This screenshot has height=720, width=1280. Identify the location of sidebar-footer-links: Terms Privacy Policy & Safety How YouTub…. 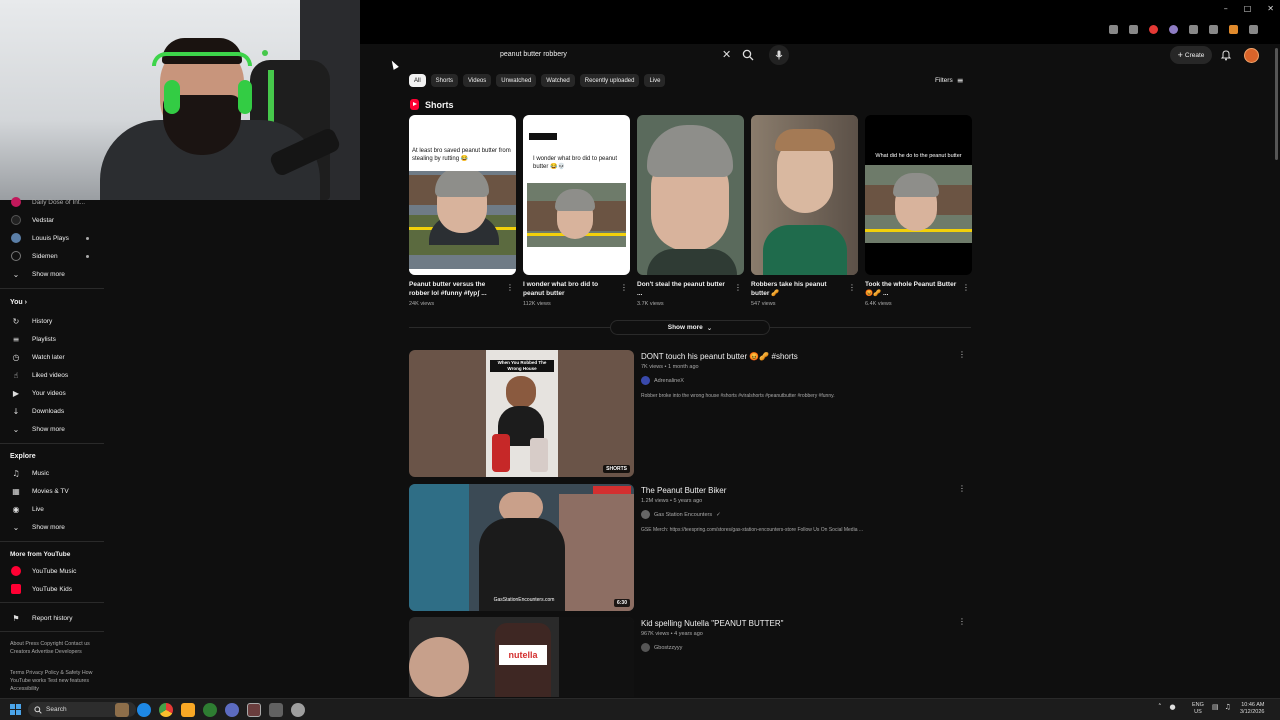
(55, 681).